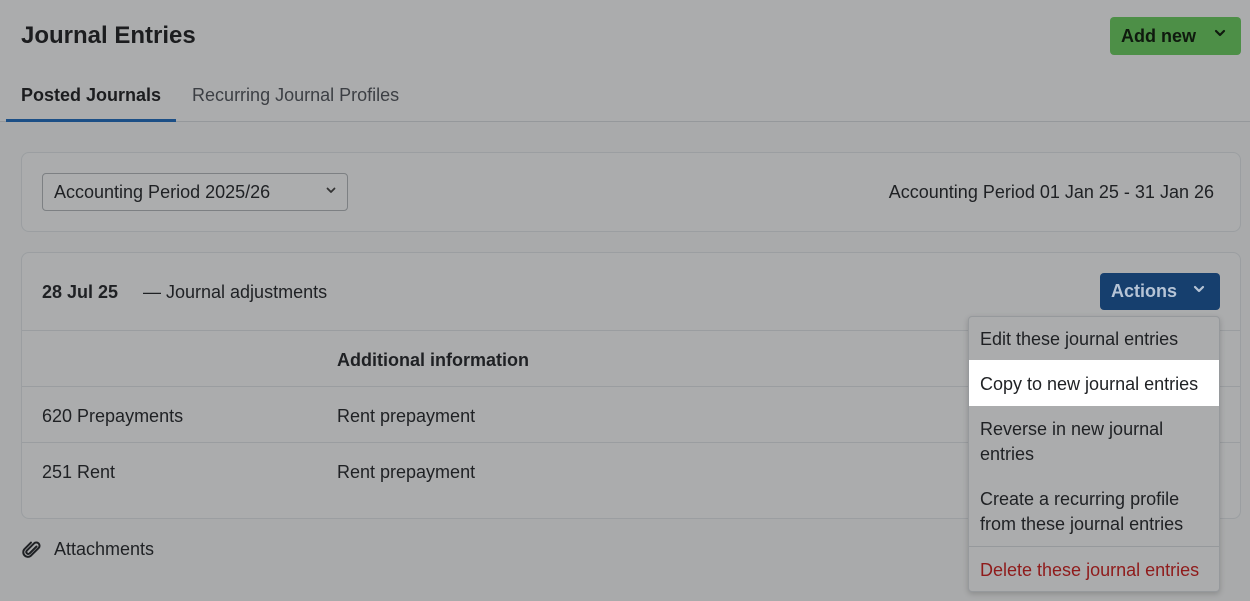 This screenshot has height=601, width=1250. What do you see at coordinates (91, 97) in the screenshot?
I see `tab-posted-journals: Posted Journals` at bounding box center [91, 97].